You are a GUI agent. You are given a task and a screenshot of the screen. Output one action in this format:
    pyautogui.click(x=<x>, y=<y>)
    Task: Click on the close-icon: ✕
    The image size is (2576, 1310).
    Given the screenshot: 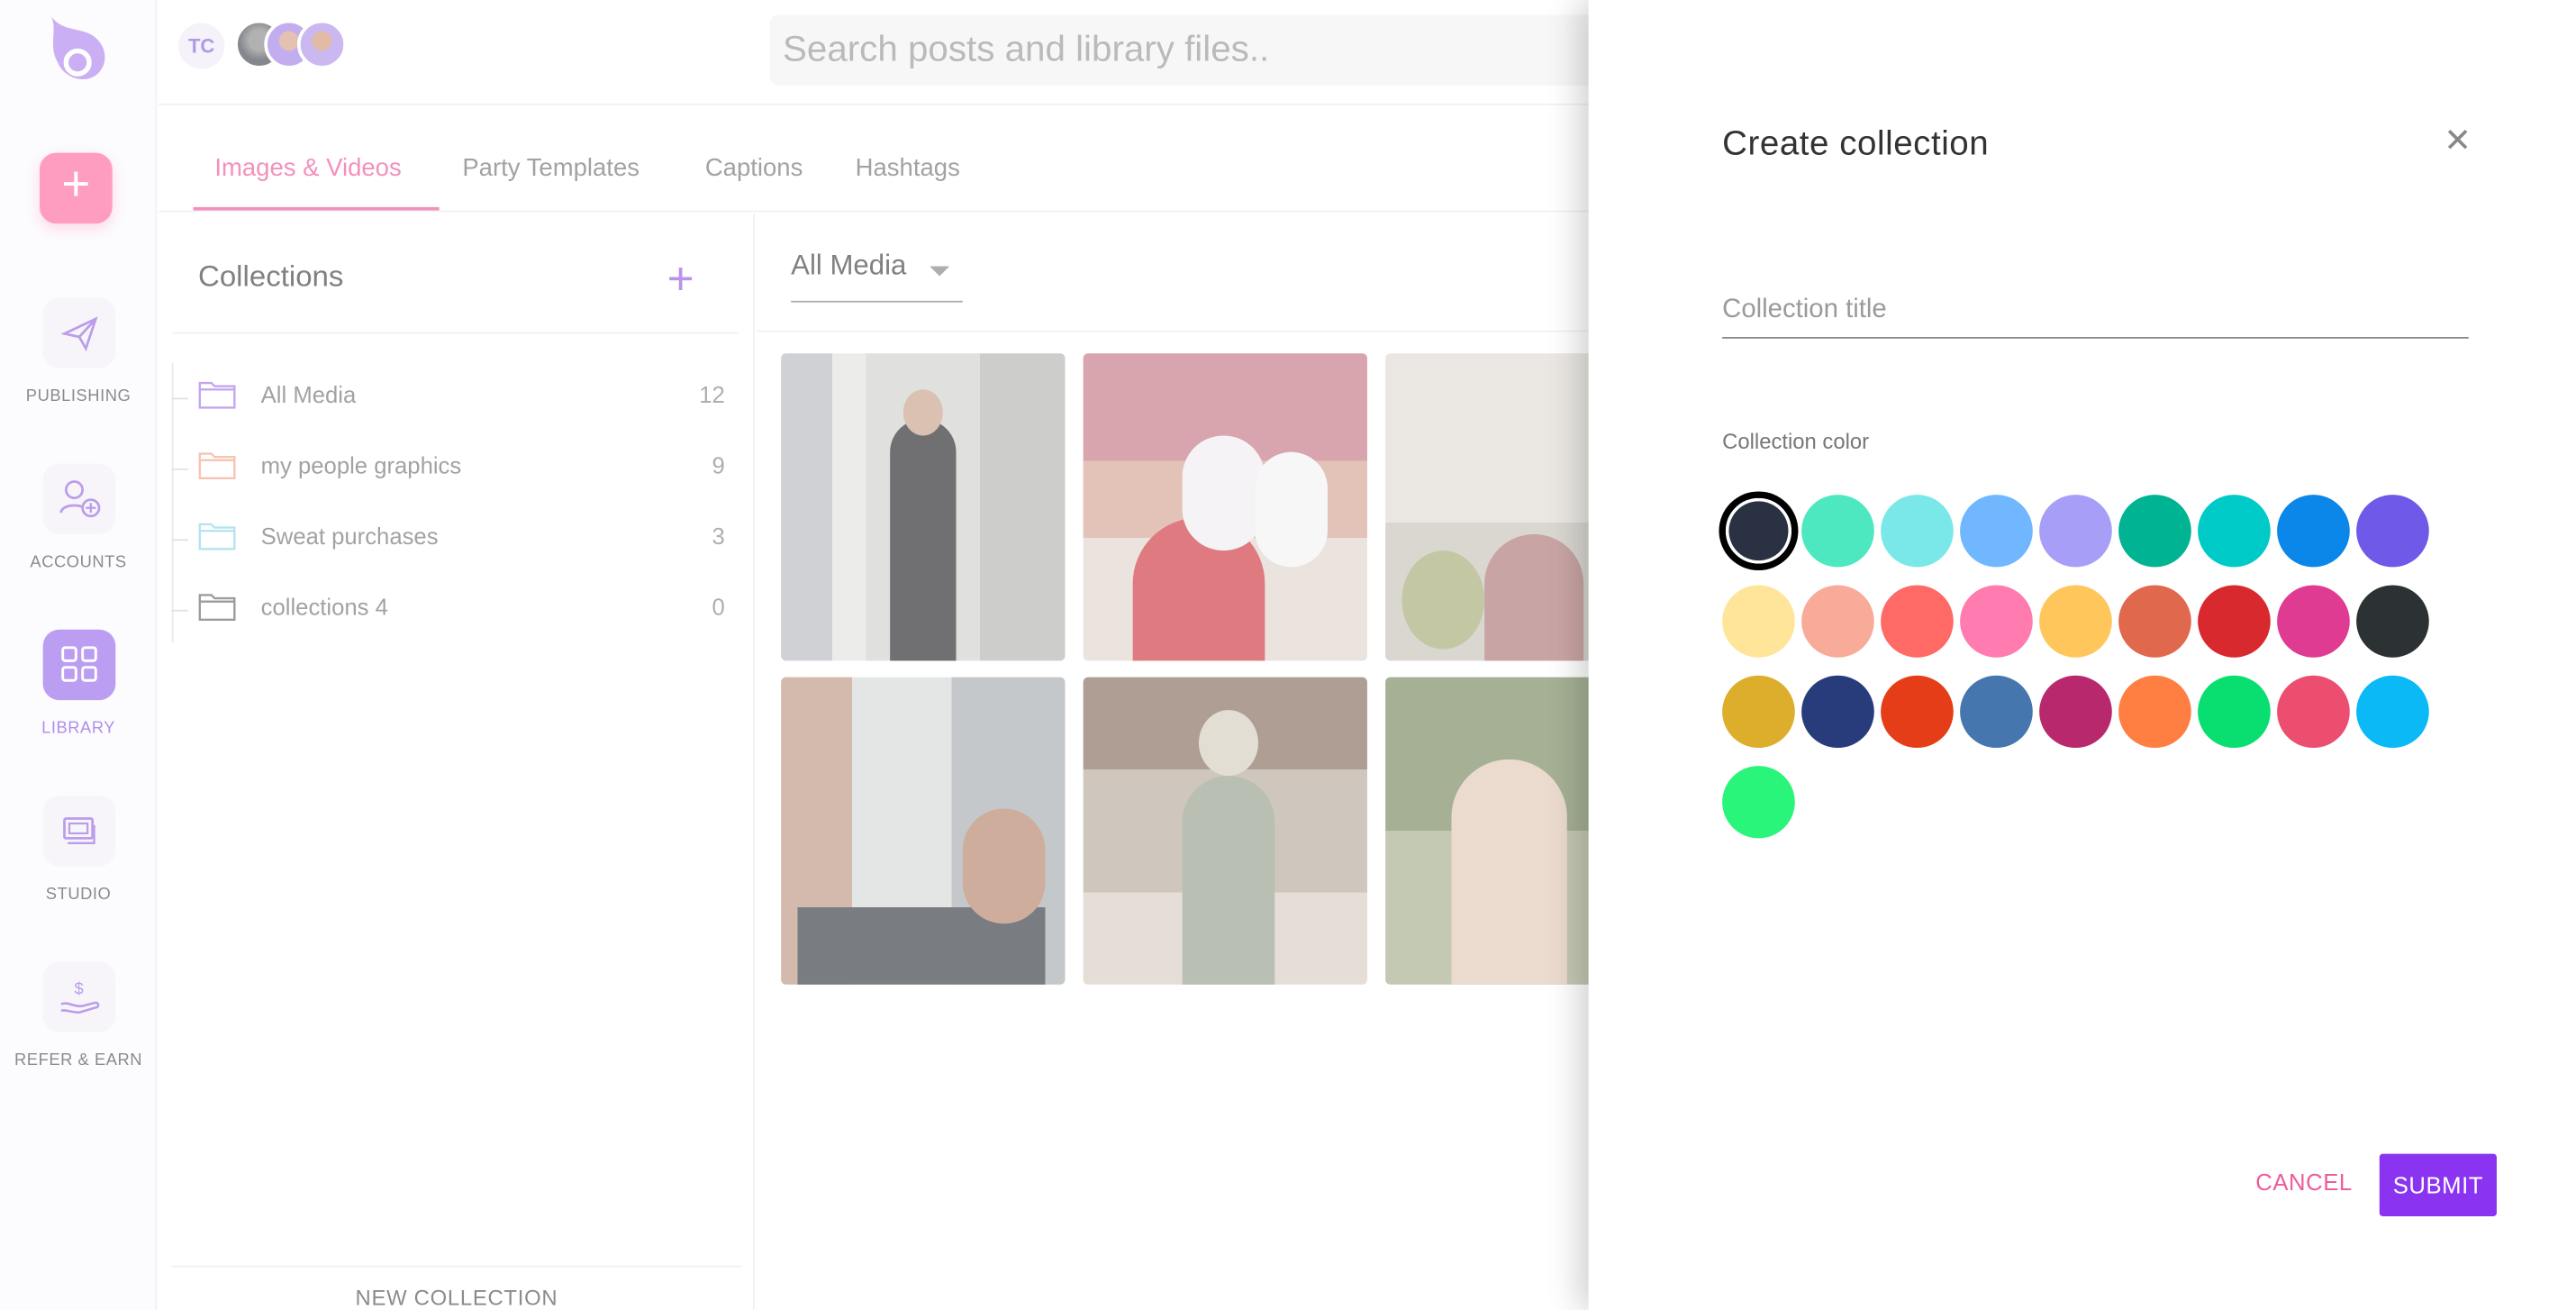 What is the action you would take?
    pyautogui.click(x=2458, y=142)
    